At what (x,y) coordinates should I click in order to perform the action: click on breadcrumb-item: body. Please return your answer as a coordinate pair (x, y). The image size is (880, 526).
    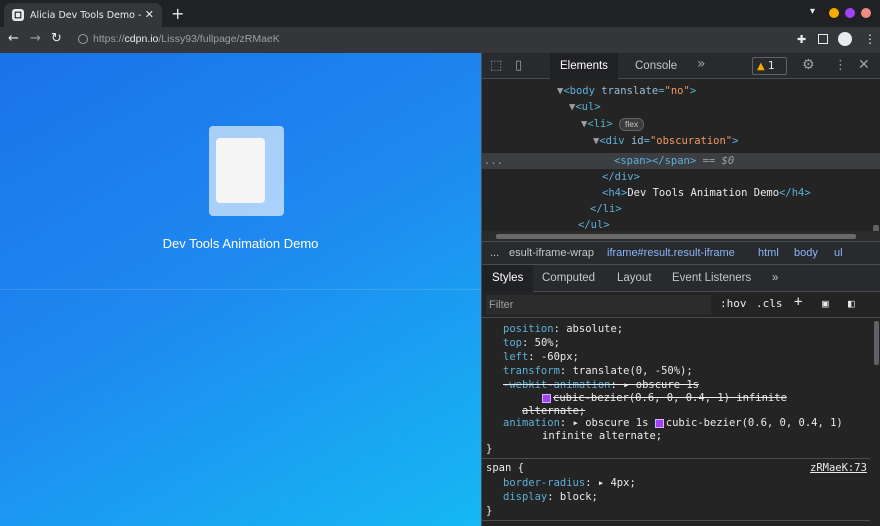
    Looking at the image, I should click on (806, 253).